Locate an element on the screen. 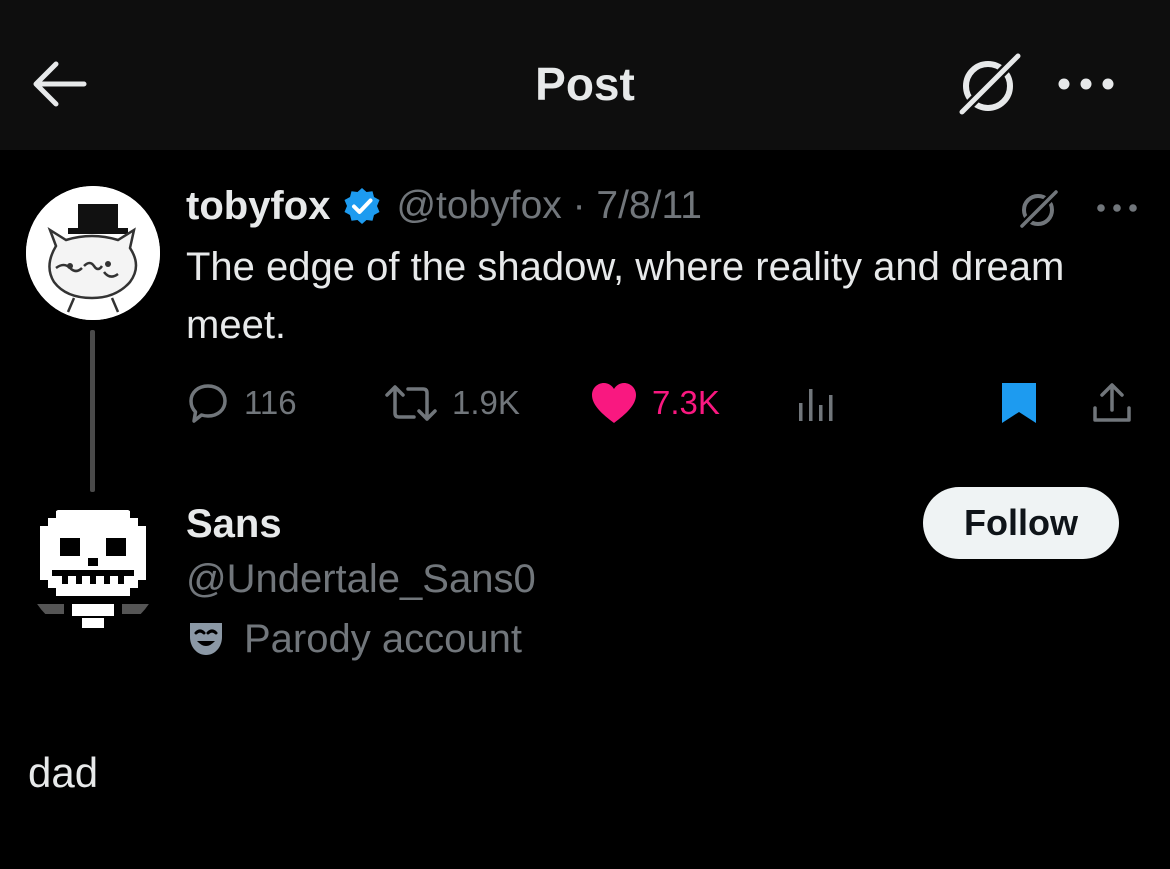  bookmark-action is located at coordinates (1019, 403).